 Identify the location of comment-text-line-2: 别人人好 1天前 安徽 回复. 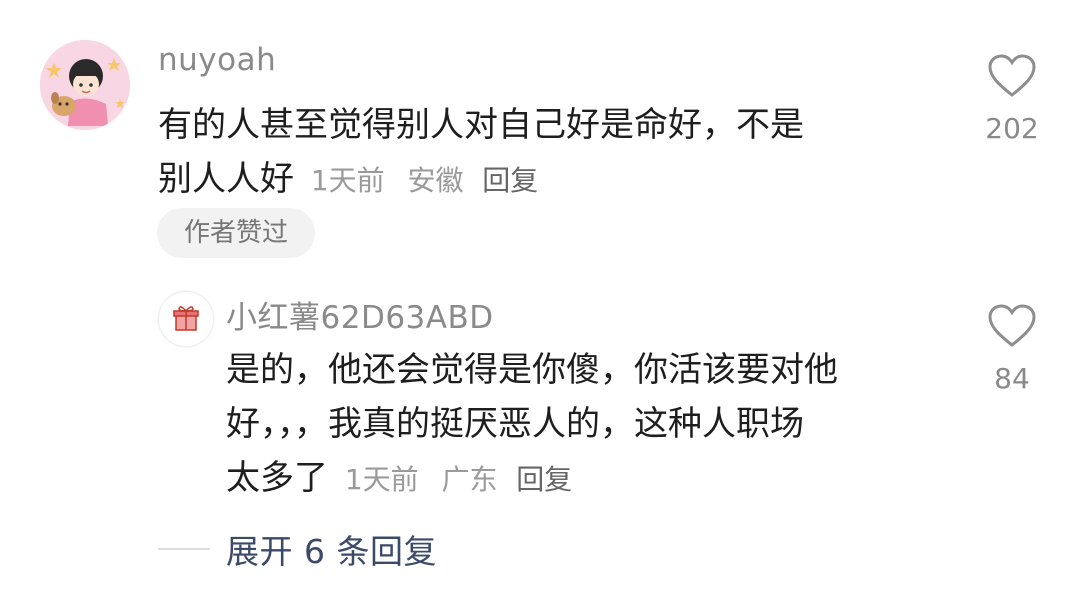
(481, 180).